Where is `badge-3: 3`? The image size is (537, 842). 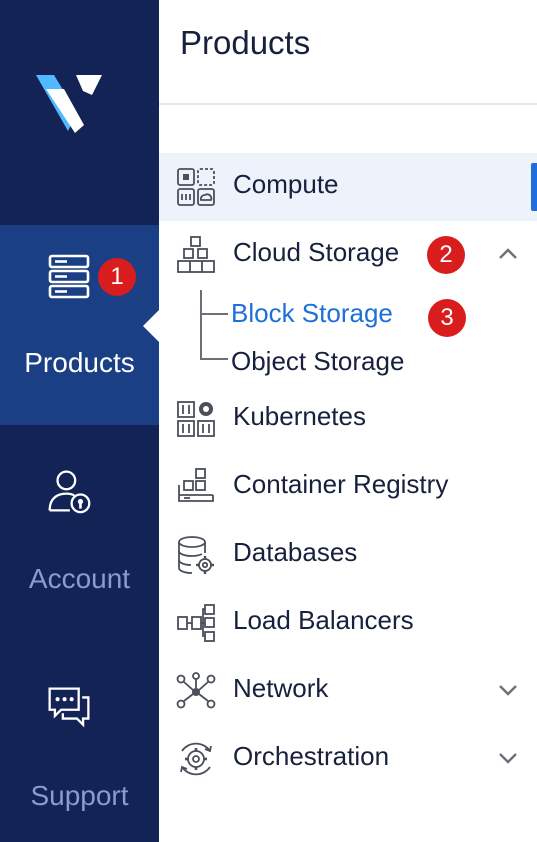 badge-3: 3 is located at coordinates (447, 318).